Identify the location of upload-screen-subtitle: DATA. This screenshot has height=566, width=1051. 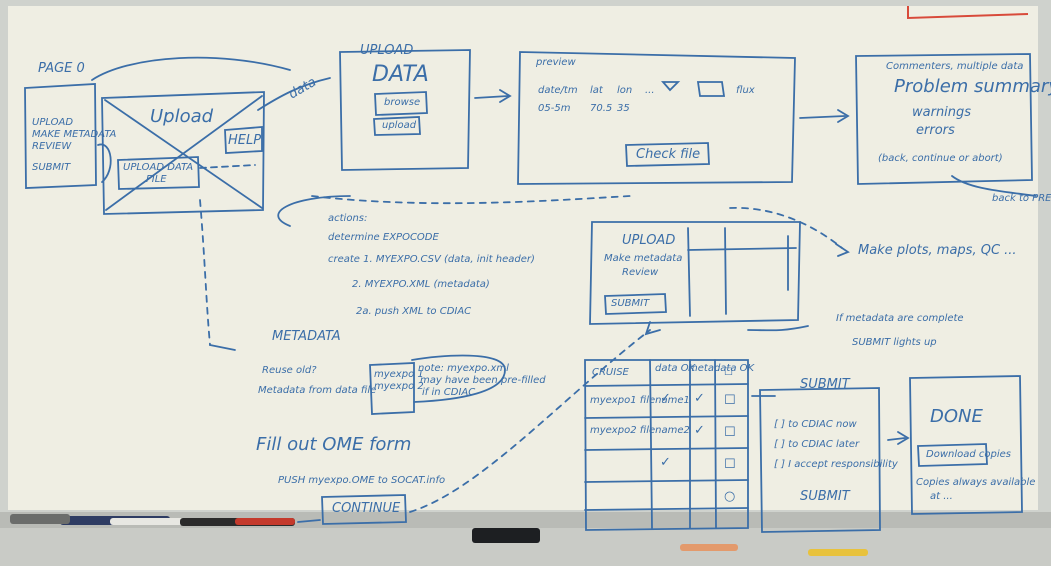
(400, 74).